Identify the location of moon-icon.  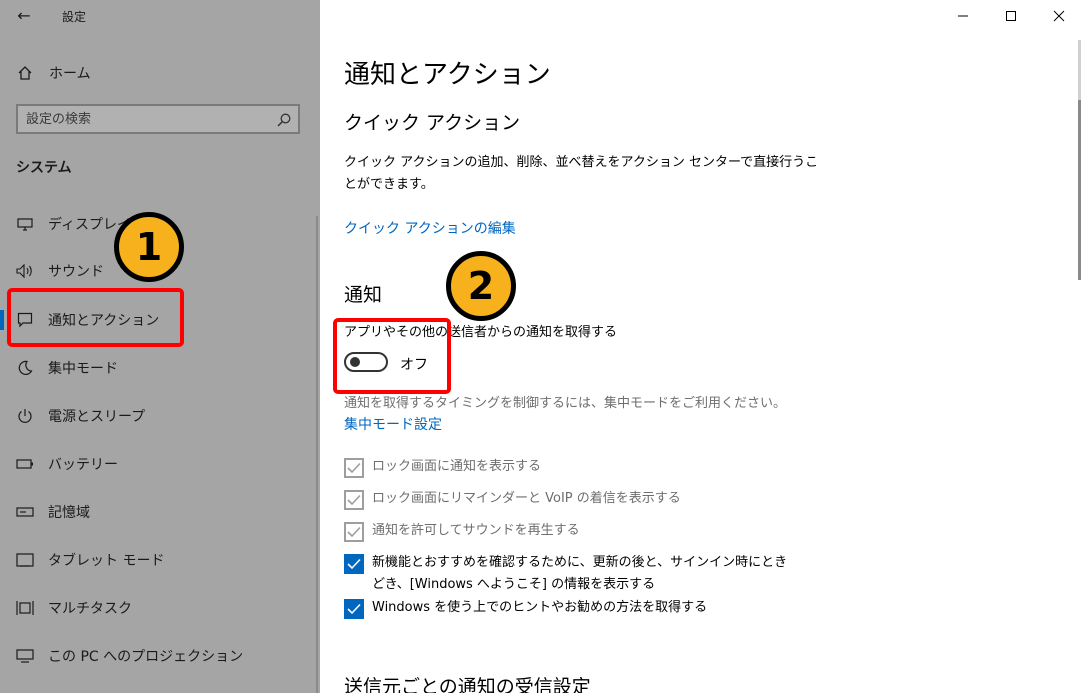
(25, 368).